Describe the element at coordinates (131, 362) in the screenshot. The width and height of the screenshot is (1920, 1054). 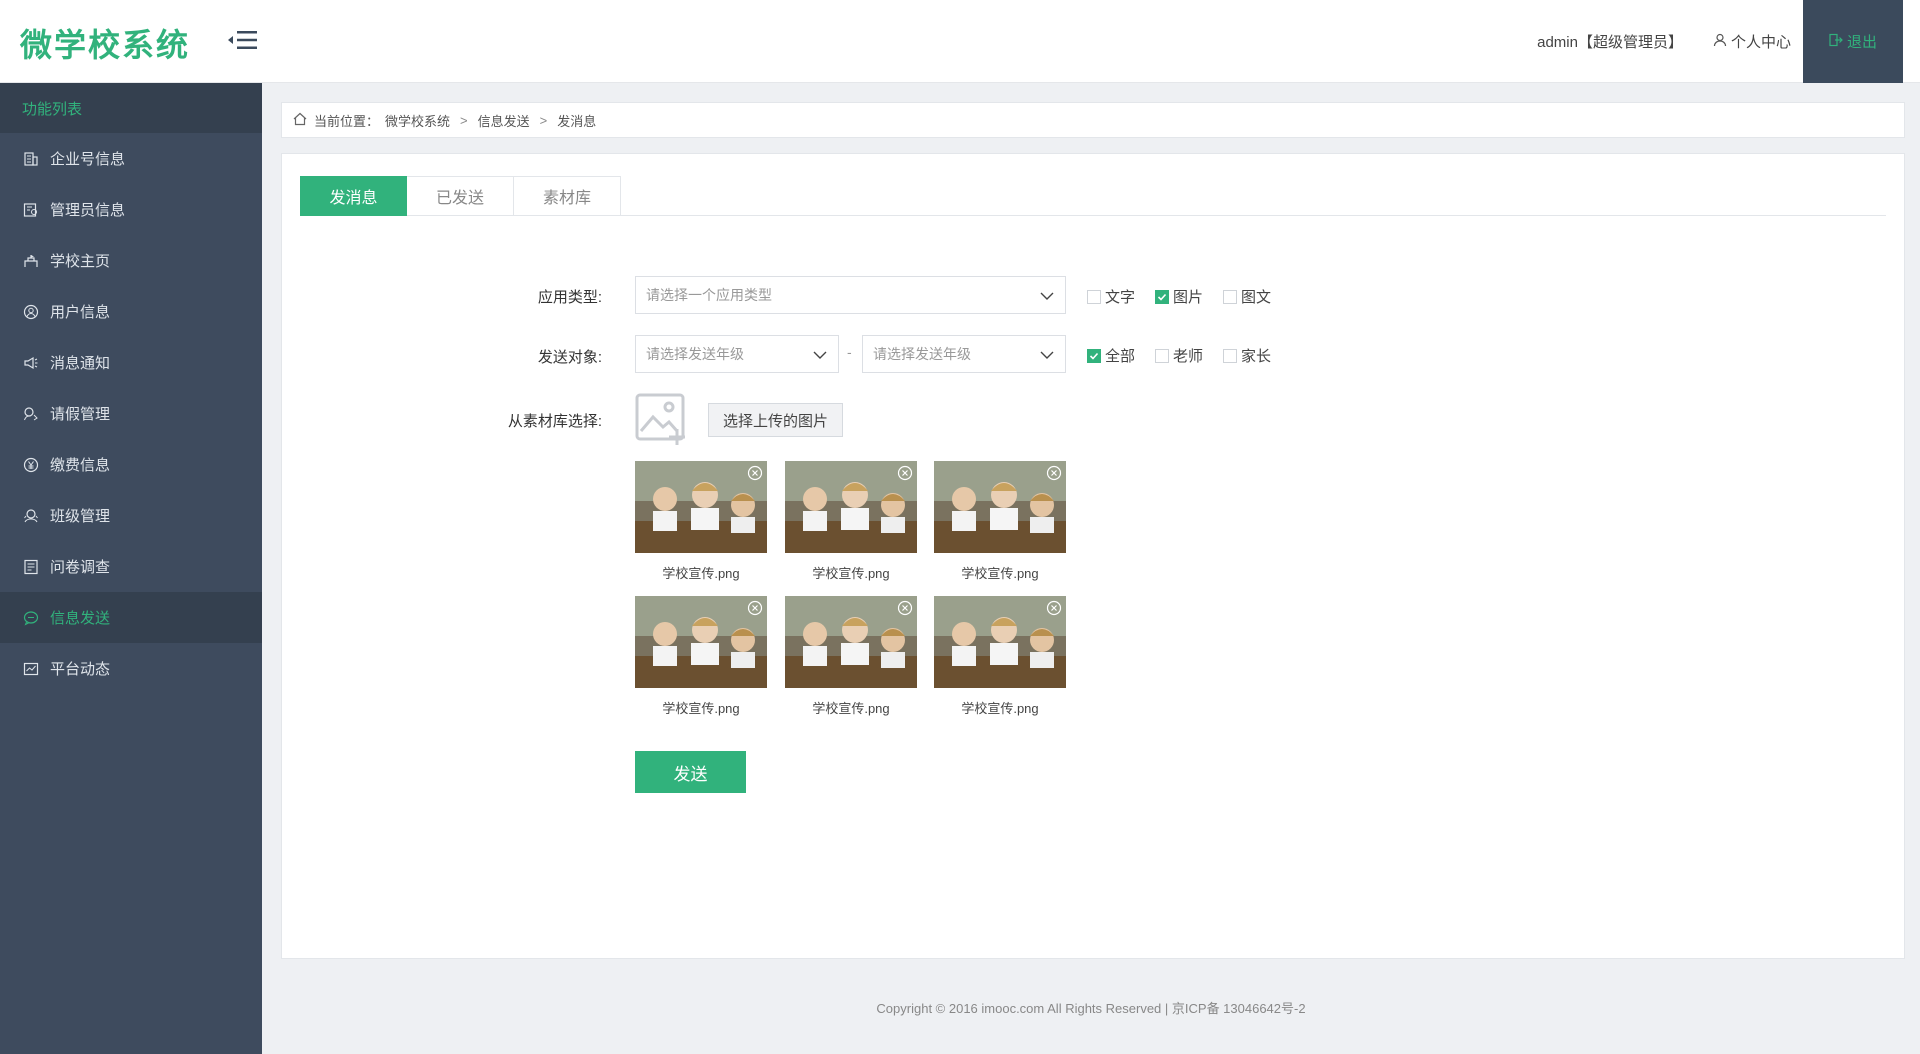
I see `sidebar-item-notifications: 消息通知` at that location.